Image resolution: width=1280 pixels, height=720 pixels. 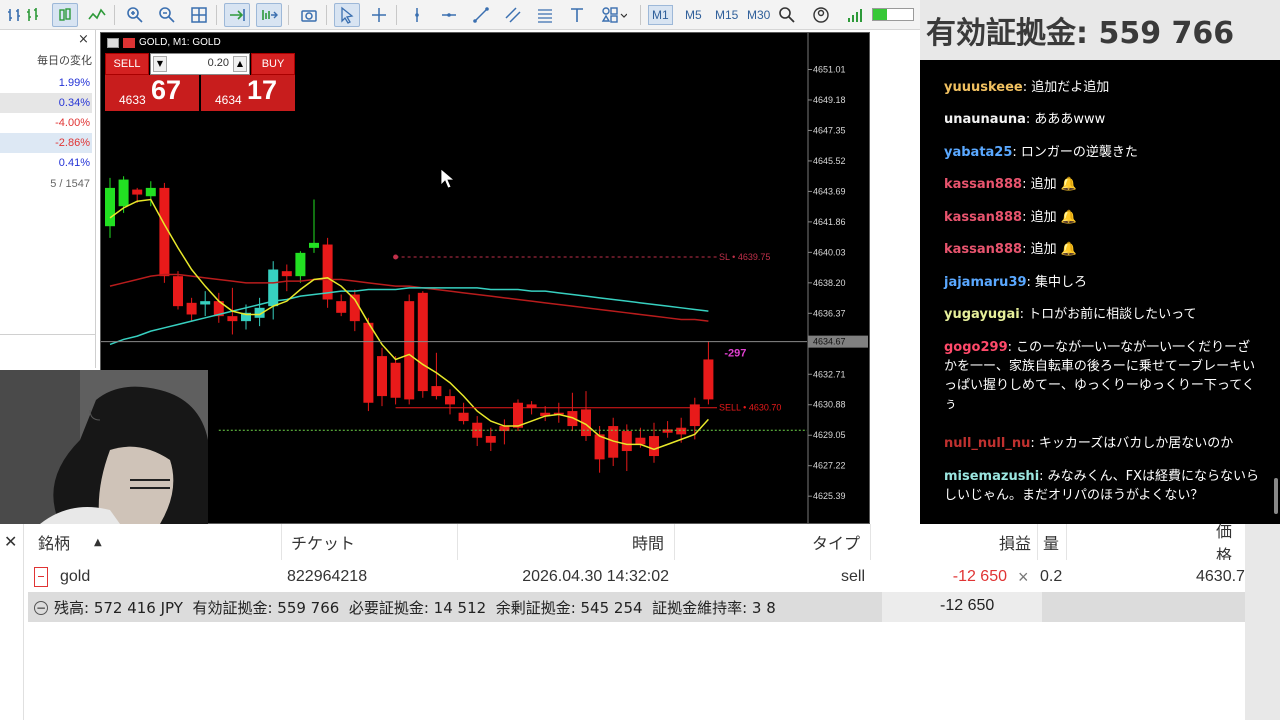 I want to click on fibonacci-icon, so click(x=545, y=15).